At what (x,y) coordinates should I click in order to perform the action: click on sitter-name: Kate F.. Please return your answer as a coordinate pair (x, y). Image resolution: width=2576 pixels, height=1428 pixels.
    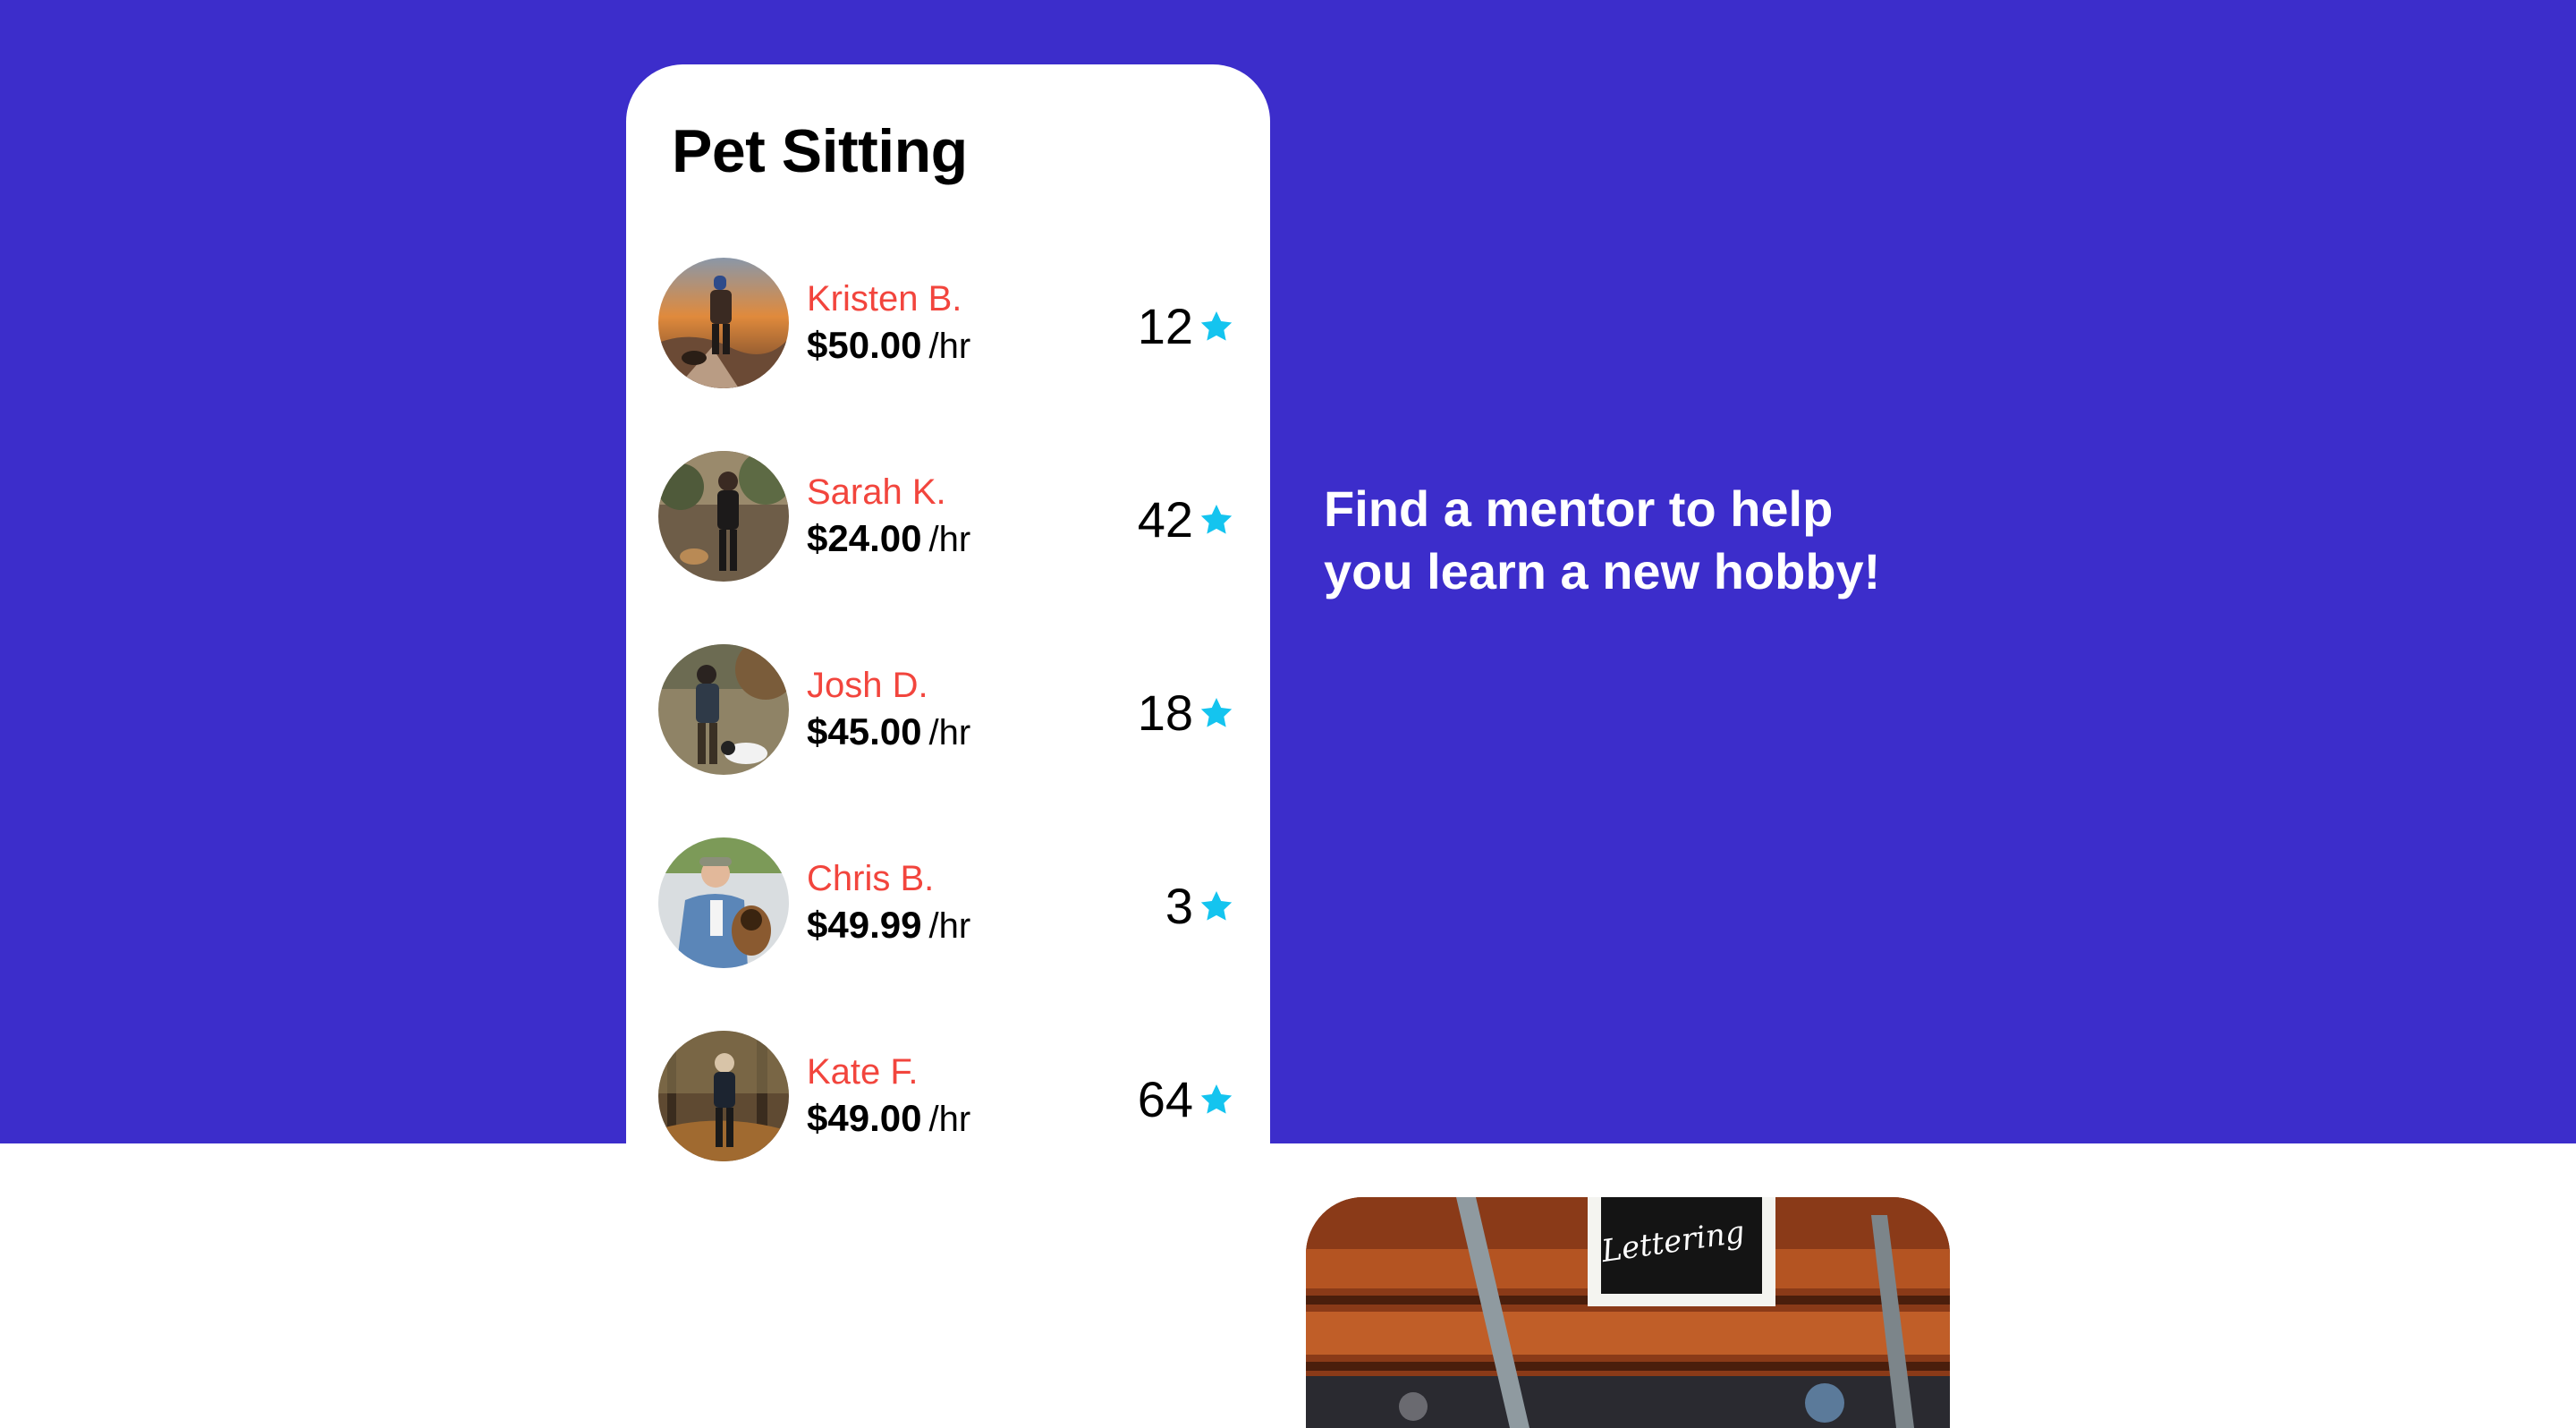
    Looking at the image, I should click on (863, 1072).